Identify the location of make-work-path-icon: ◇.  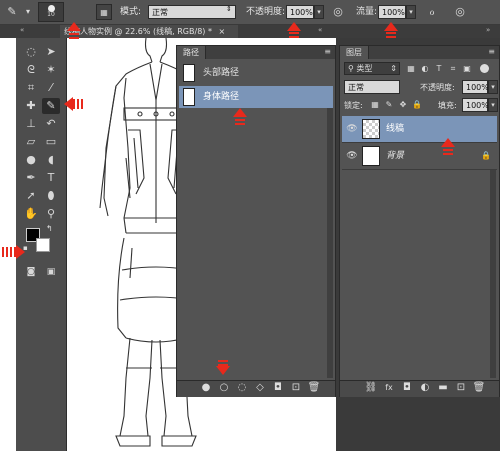
(260, 388).